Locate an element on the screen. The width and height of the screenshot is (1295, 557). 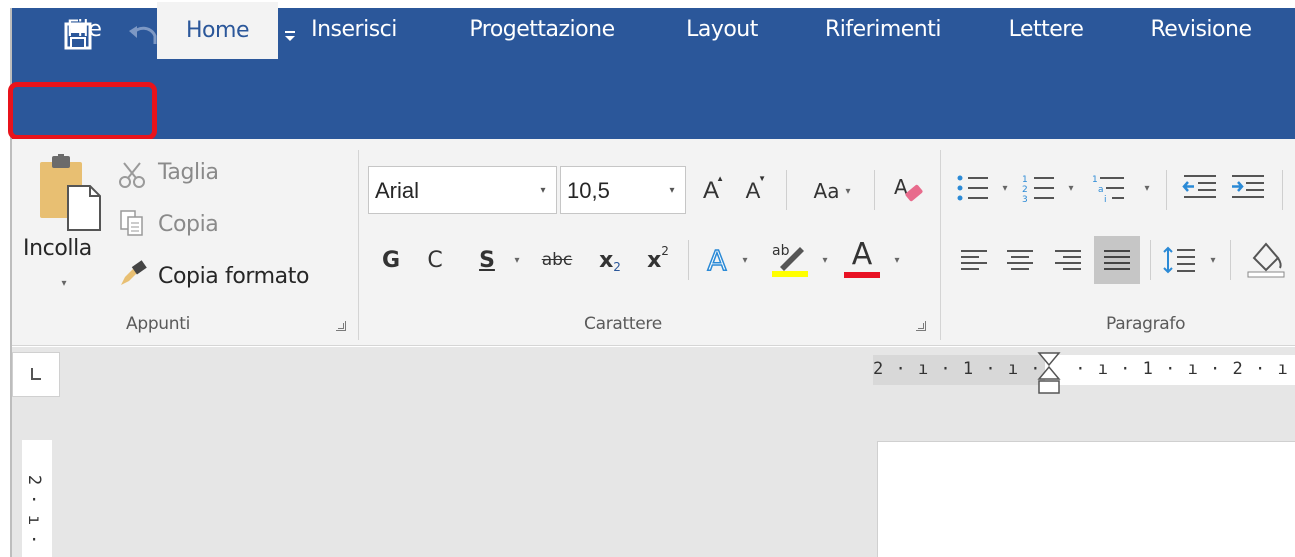
line-spacing-icon is located at coordinates (1180, 260).